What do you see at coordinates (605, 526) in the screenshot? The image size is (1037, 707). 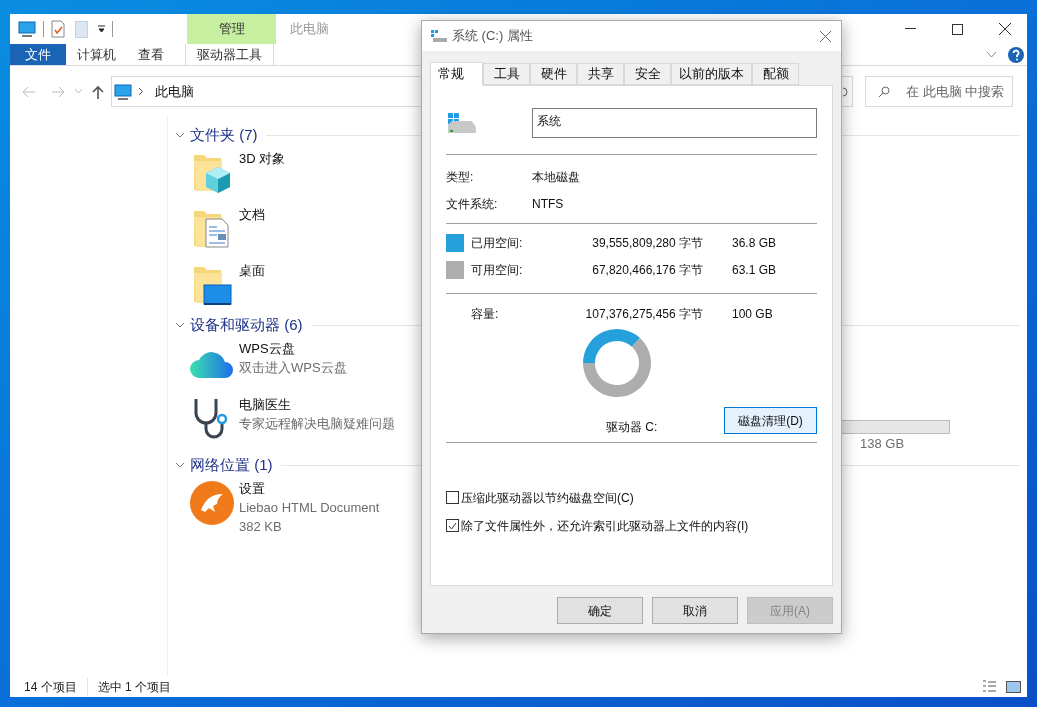 I see `option-label: 除了文件属性外，还允许索引此驱动器上文件的内容(I)` at bounding box center [605, 526].